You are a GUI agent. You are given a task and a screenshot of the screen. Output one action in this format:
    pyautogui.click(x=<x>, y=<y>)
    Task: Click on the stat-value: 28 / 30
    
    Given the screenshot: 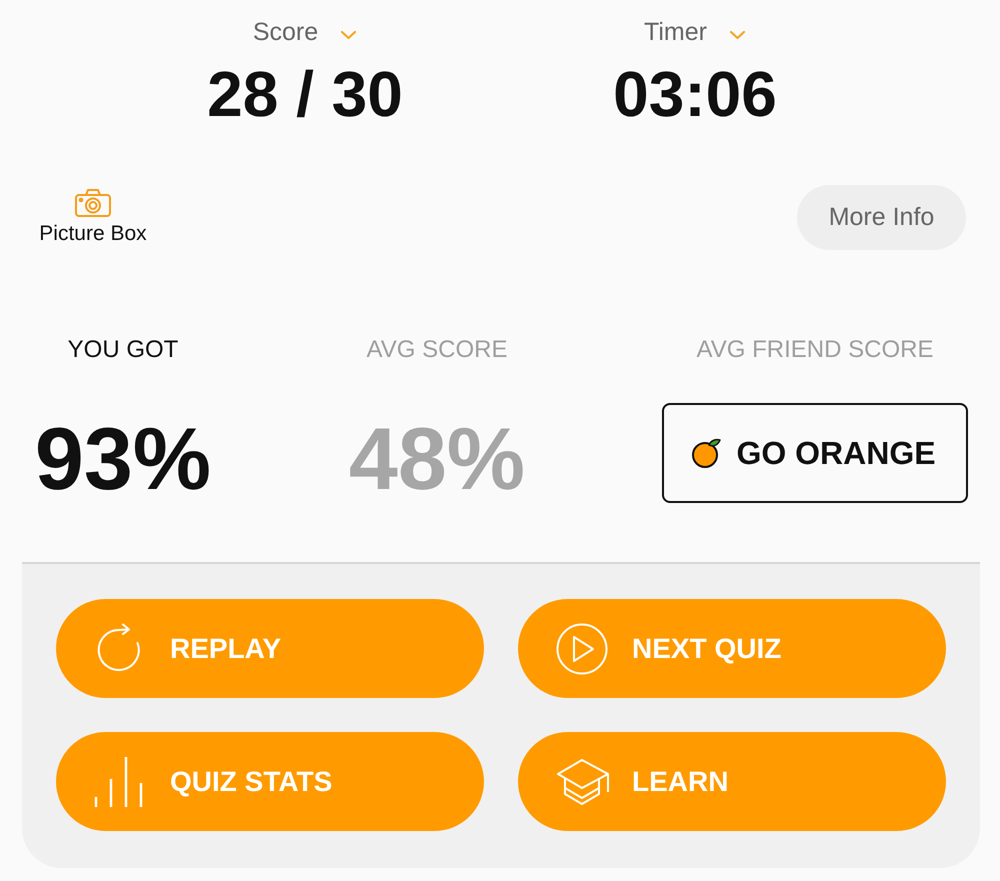 What is the action you would take?
    pyautogui.click(x=305, y=94)
    